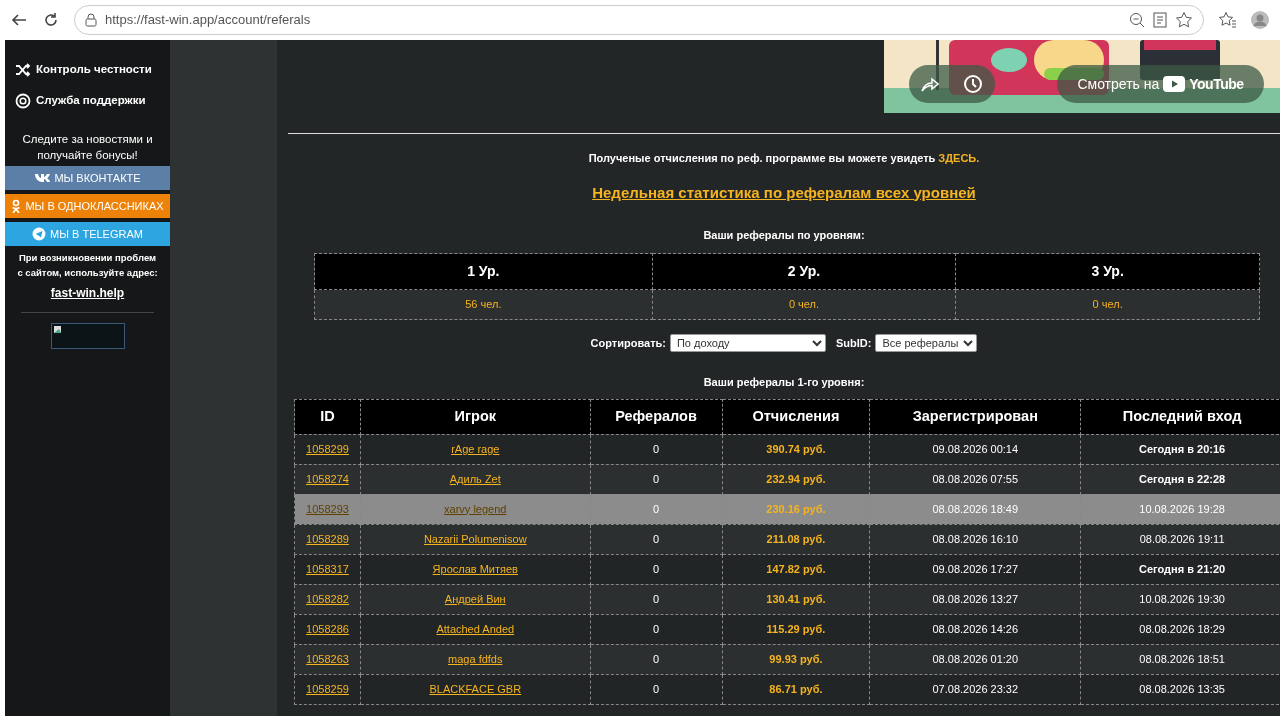  What do you see at coordinates (1180, 659) in the screenshot?
I see `table-cell: 08.08.2026 18:51` at bounding box center [1180, 659].